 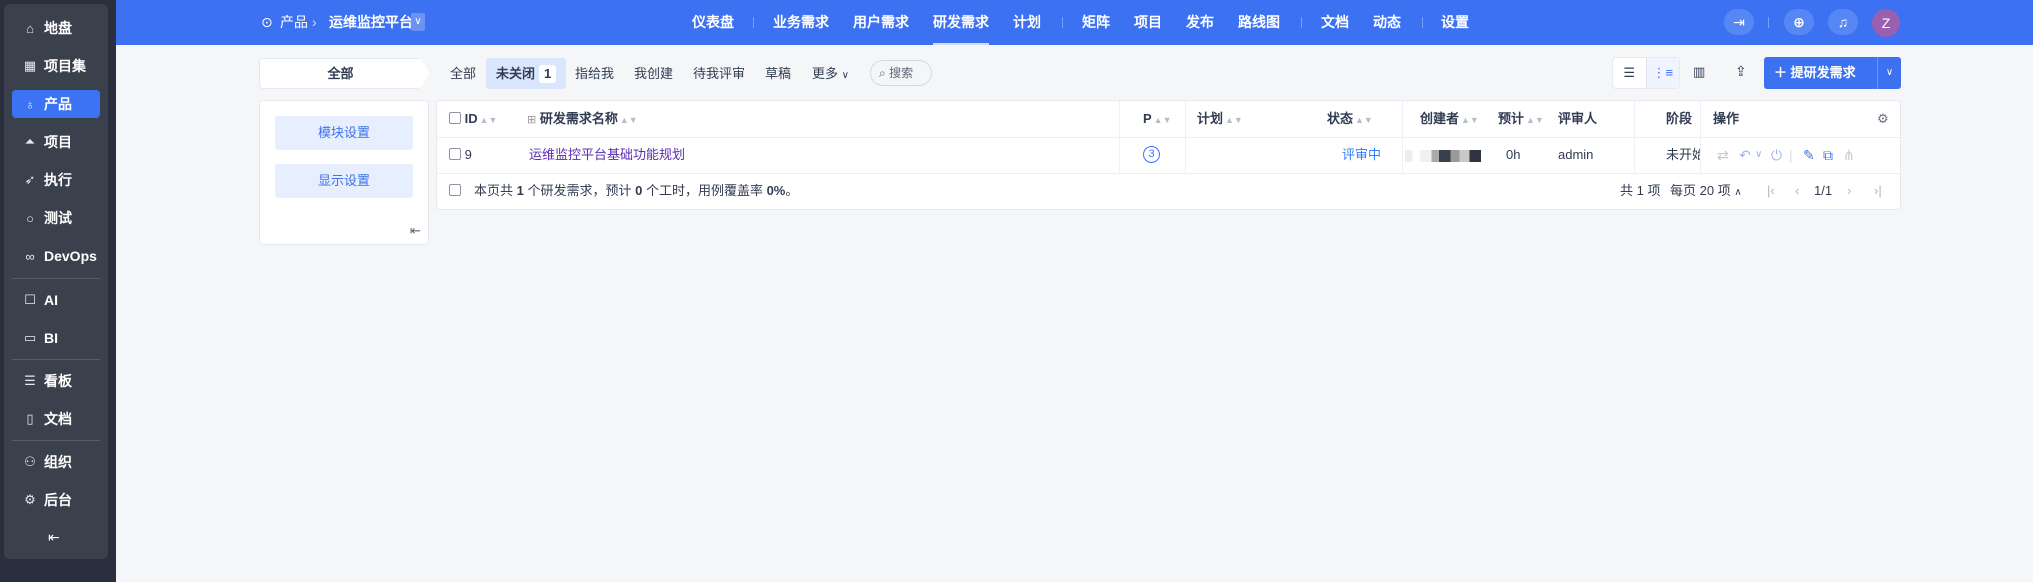 I want to click on change-icon: ⇄, so click(x=1723, y=155).